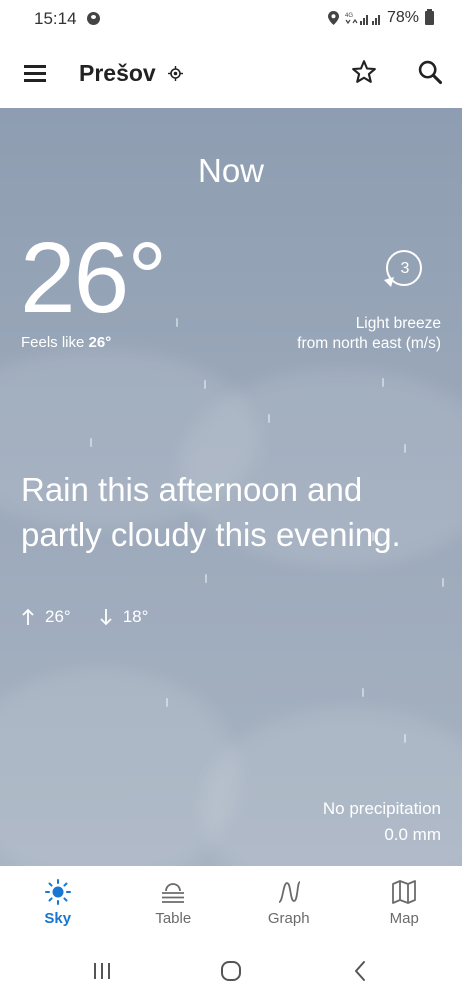  What do you see at coordinates (231, 170) in the screenshot?
I see `now-title: Now` at bounding box center [231, 170].